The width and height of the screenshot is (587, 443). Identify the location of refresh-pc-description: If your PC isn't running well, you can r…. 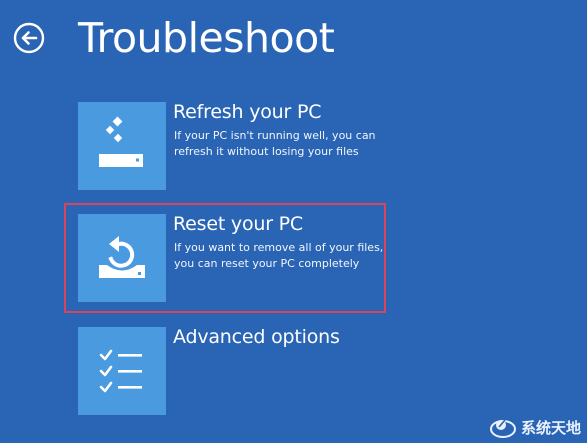
(275, 143).